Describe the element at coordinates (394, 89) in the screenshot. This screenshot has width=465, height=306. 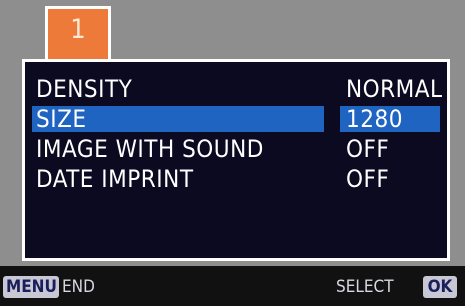
I see `menu-item-value: NORMAL` at that location.